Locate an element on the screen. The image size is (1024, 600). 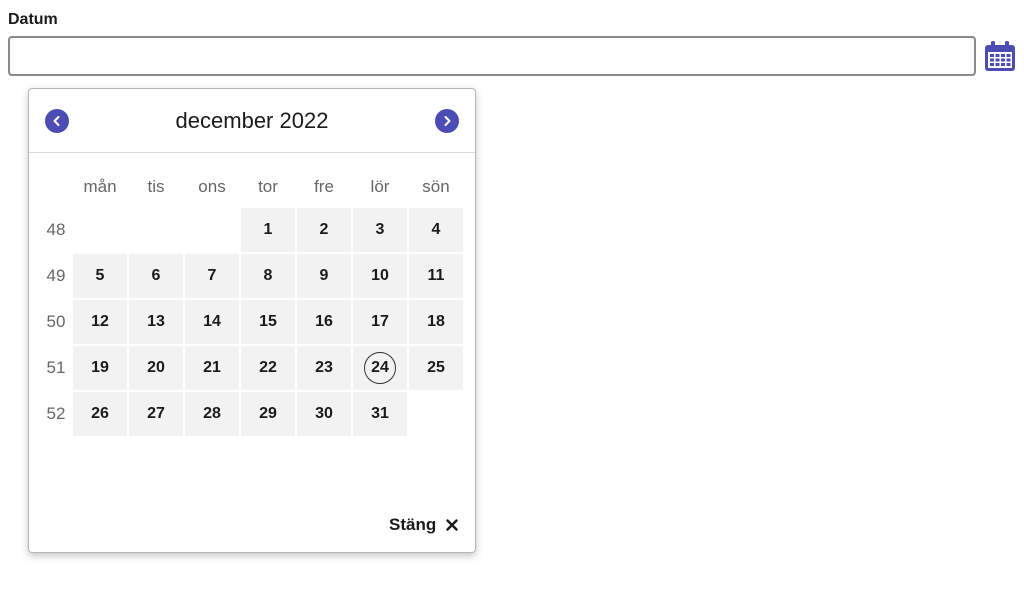
day-cell: 5 is located at coordinates (100, 276).